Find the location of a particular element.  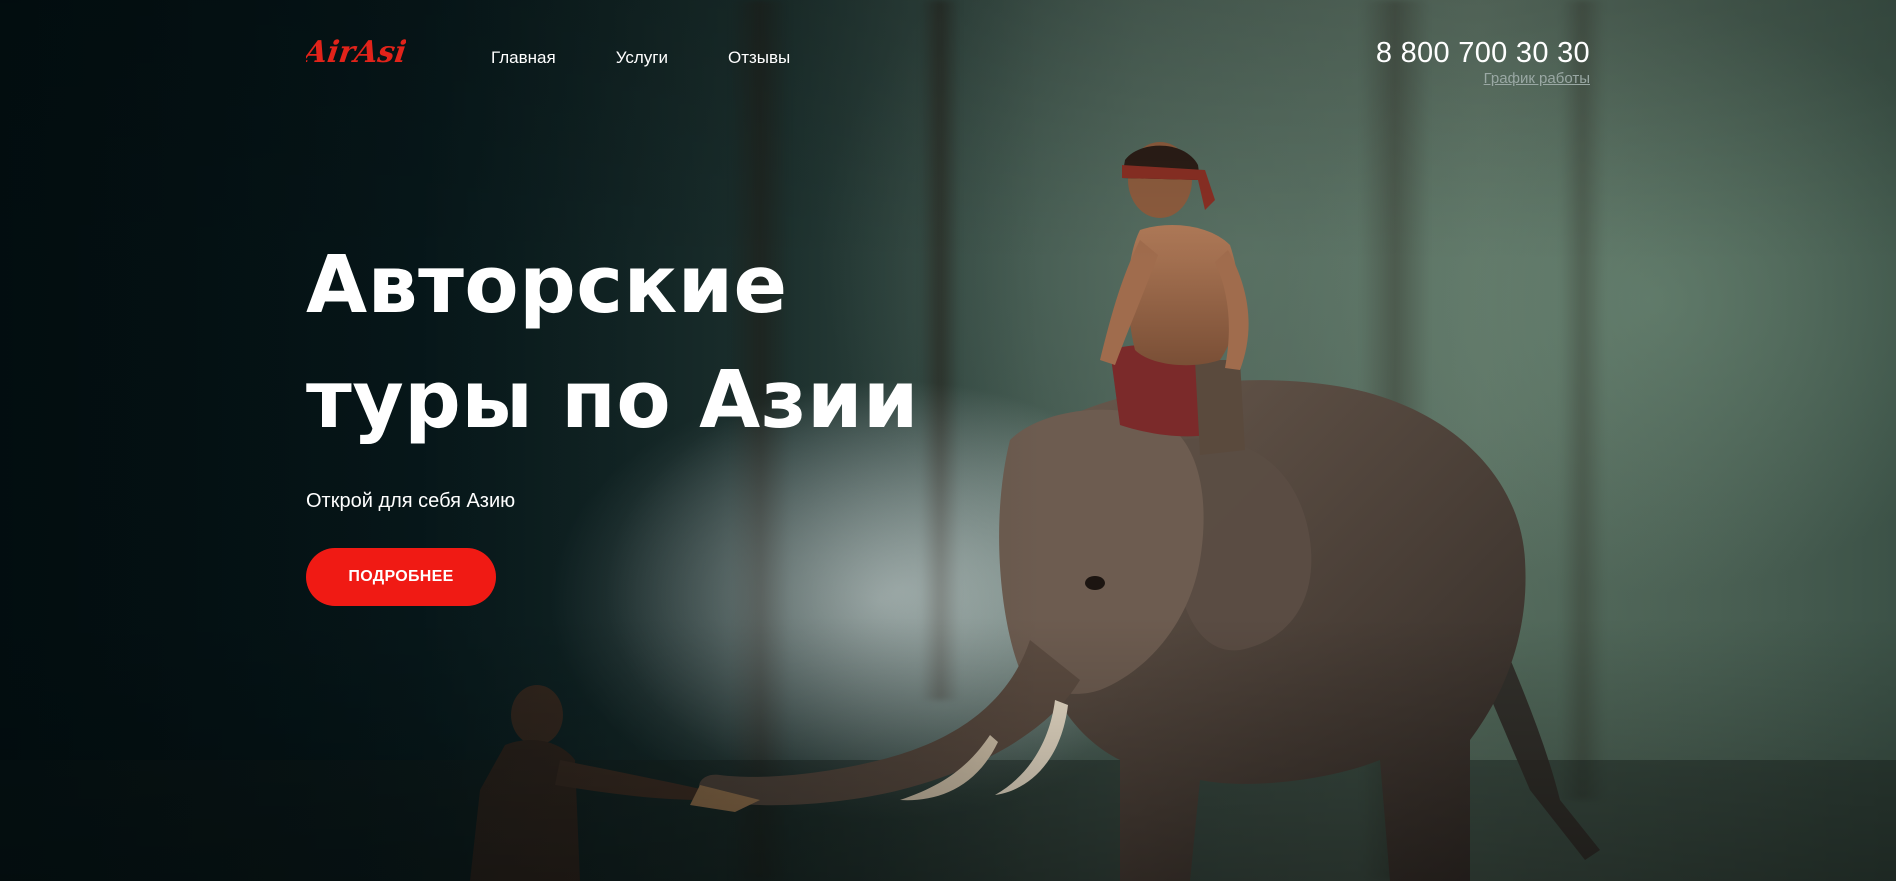

hero-subtitle: Открой для себя Азию is located at coordinates (411, 501).